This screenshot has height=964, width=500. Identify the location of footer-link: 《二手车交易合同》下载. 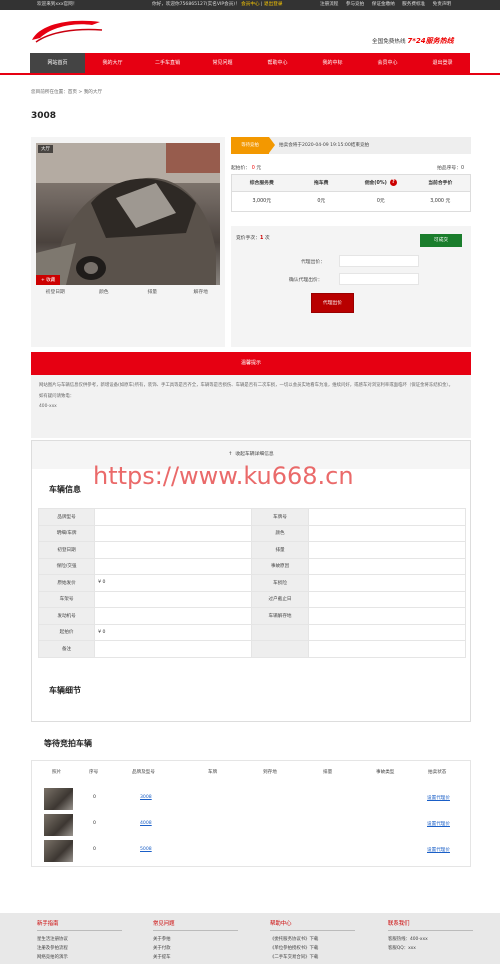
(312, 957).